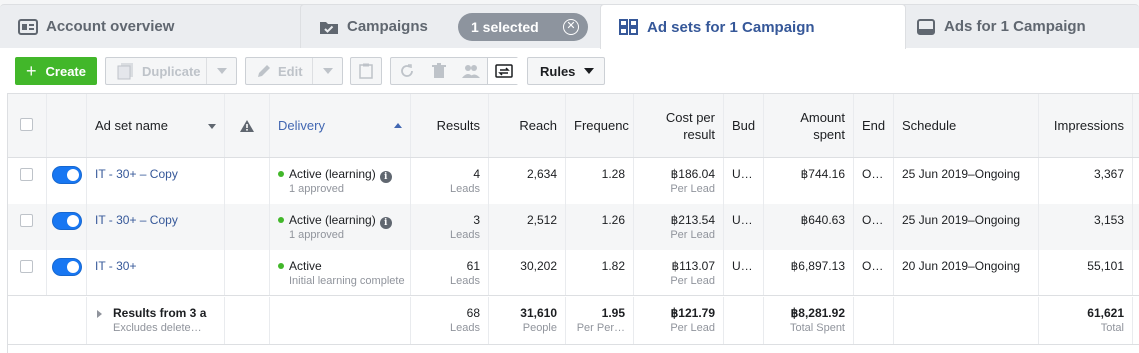 This screenshot has height=353, width=1139. I want to click on clear-selection-icon: ✕, so click(571, 27).